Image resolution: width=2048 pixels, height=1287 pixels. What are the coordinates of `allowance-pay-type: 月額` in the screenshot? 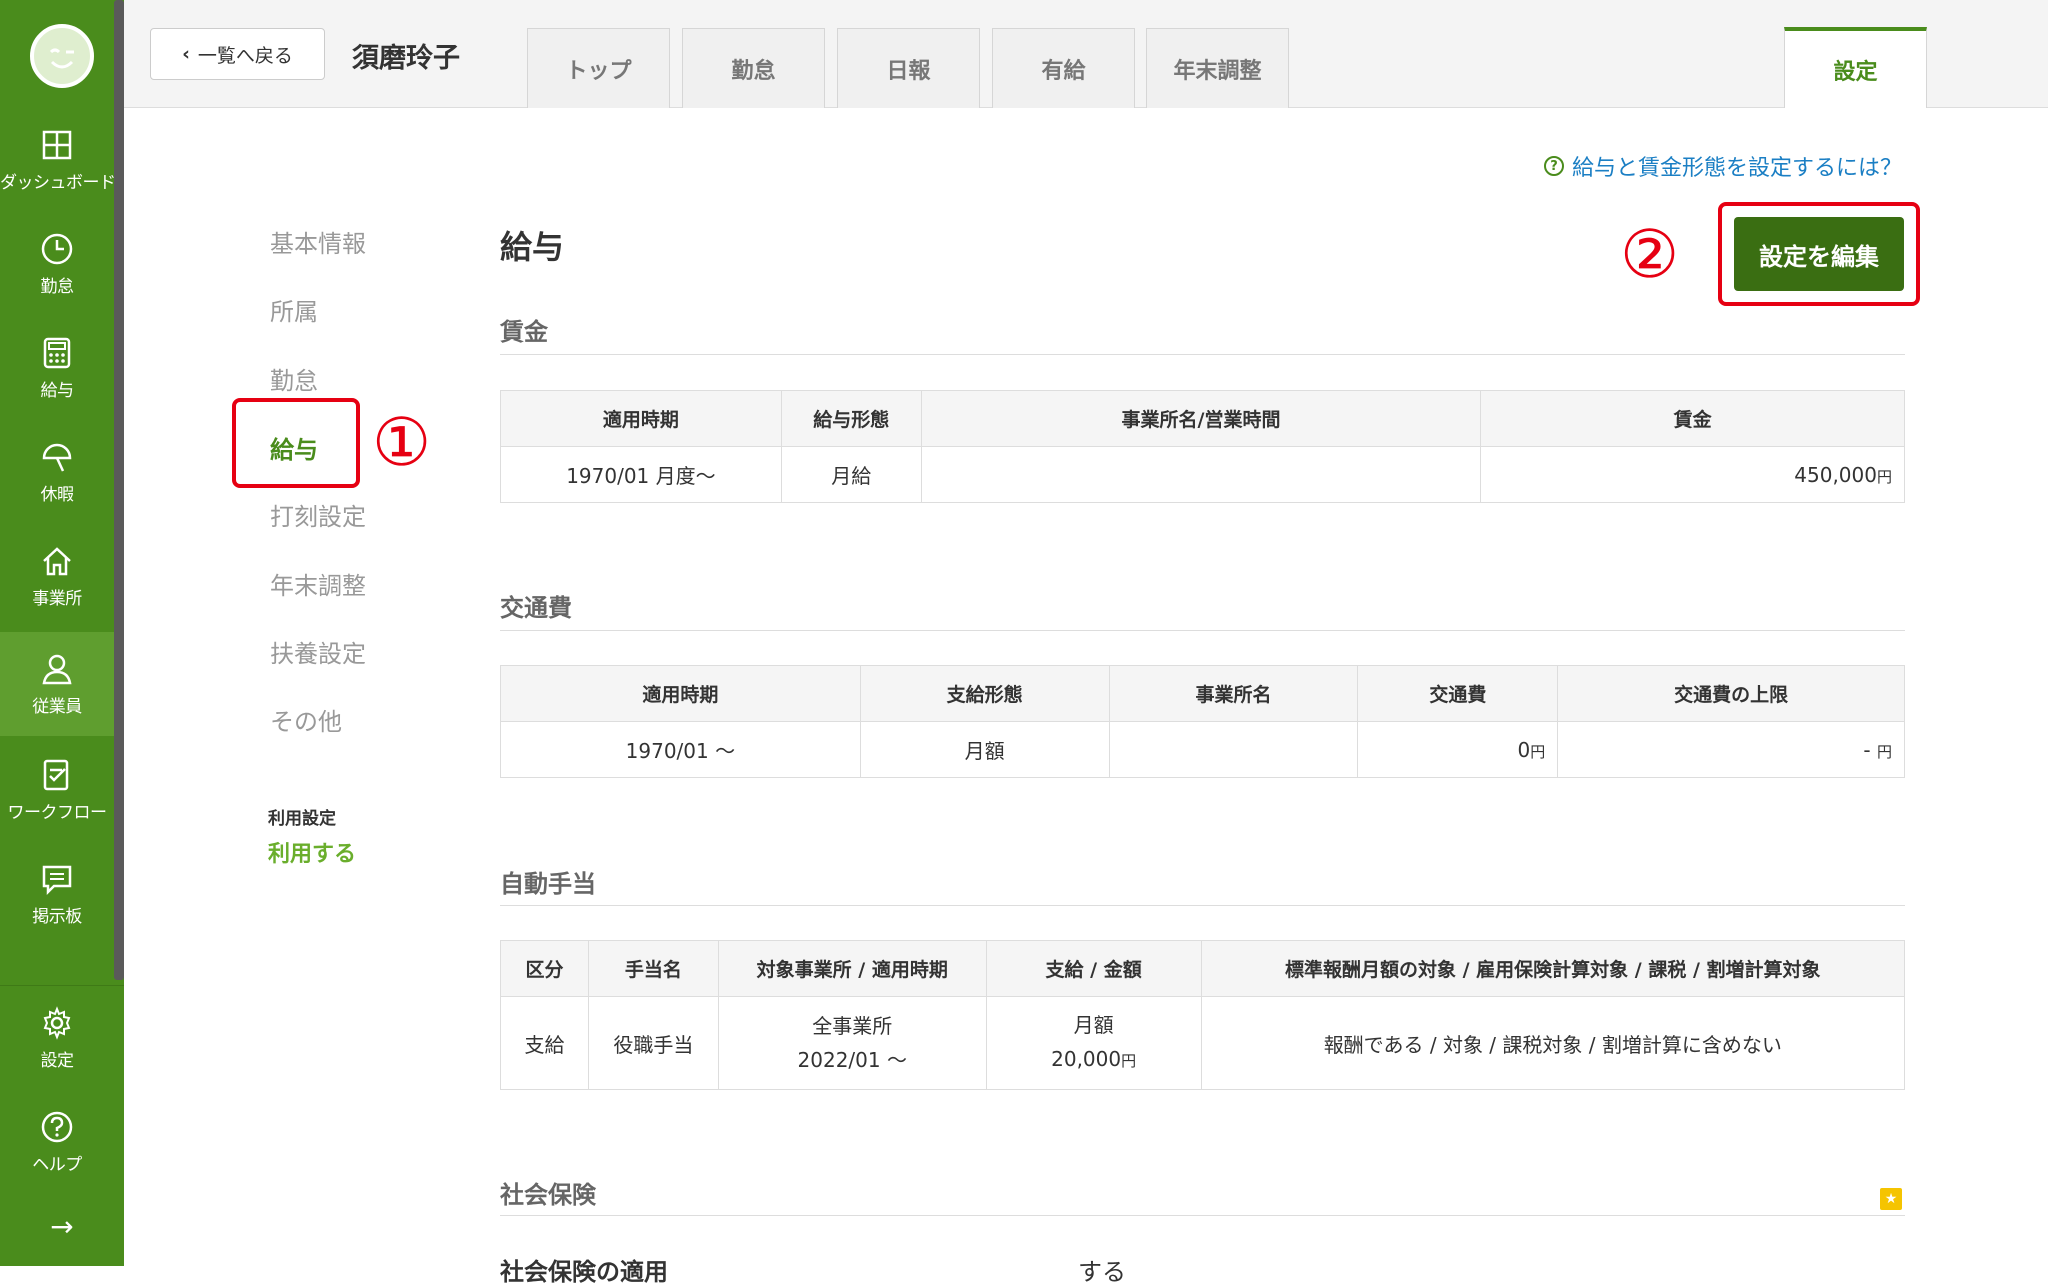 It's located at (1093, 1025).